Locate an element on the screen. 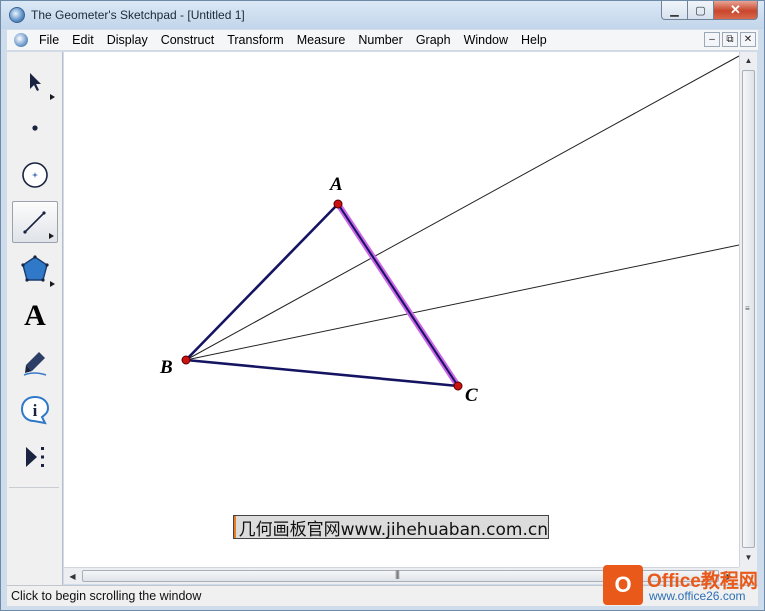 The image size is (765, 611). custom-tool-icon is located at coordinates (35, 457).